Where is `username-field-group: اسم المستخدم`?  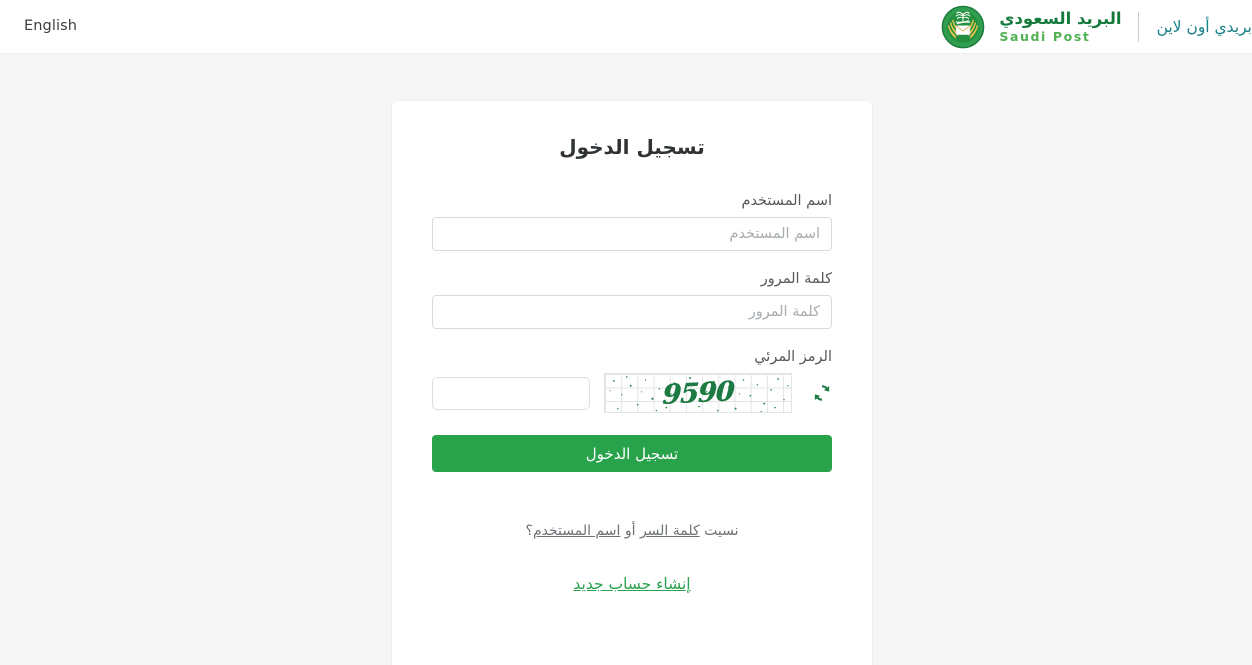
username-field-group: اسم المستخدم is located at coordinates (632, 222).